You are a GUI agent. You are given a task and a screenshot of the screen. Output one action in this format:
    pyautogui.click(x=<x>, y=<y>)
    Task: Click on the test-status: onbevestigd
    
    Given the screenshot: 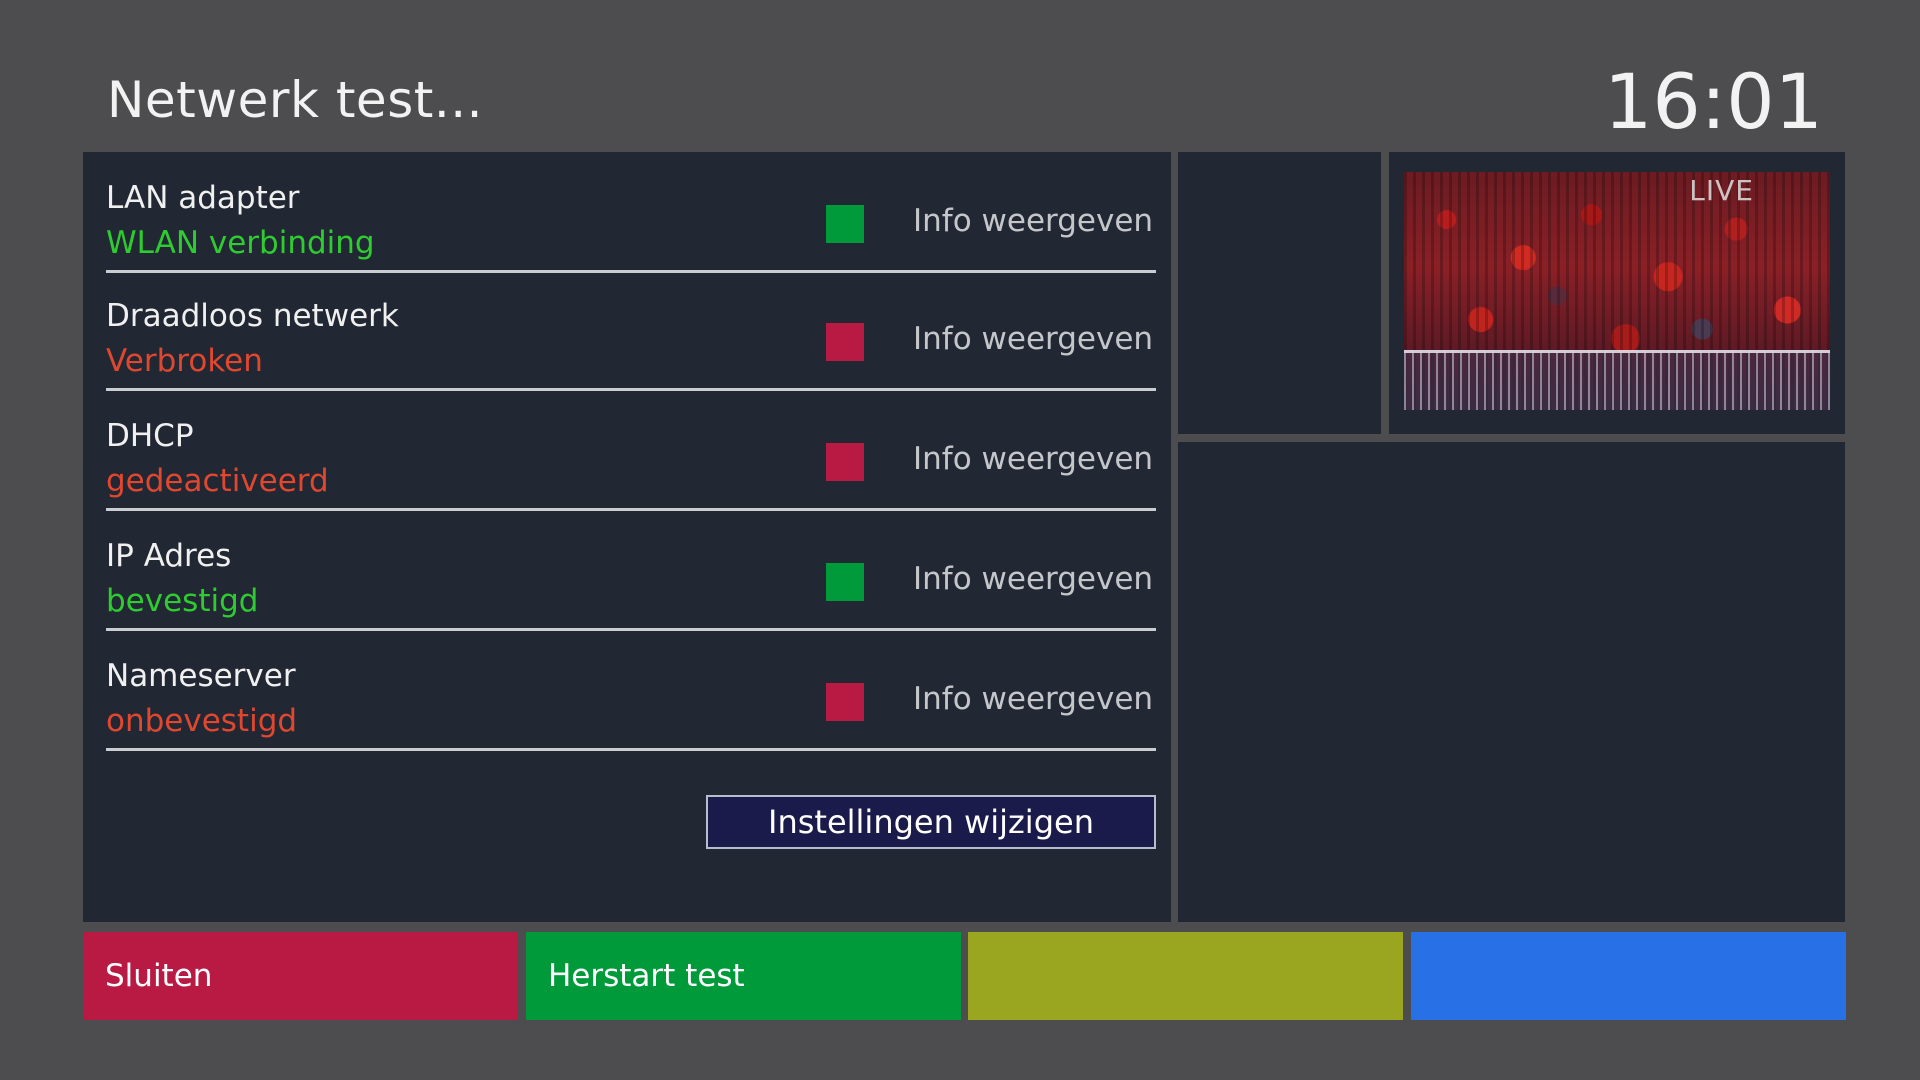 What is the action you would take?
    pyautogui.click(x=202, y=721)
    